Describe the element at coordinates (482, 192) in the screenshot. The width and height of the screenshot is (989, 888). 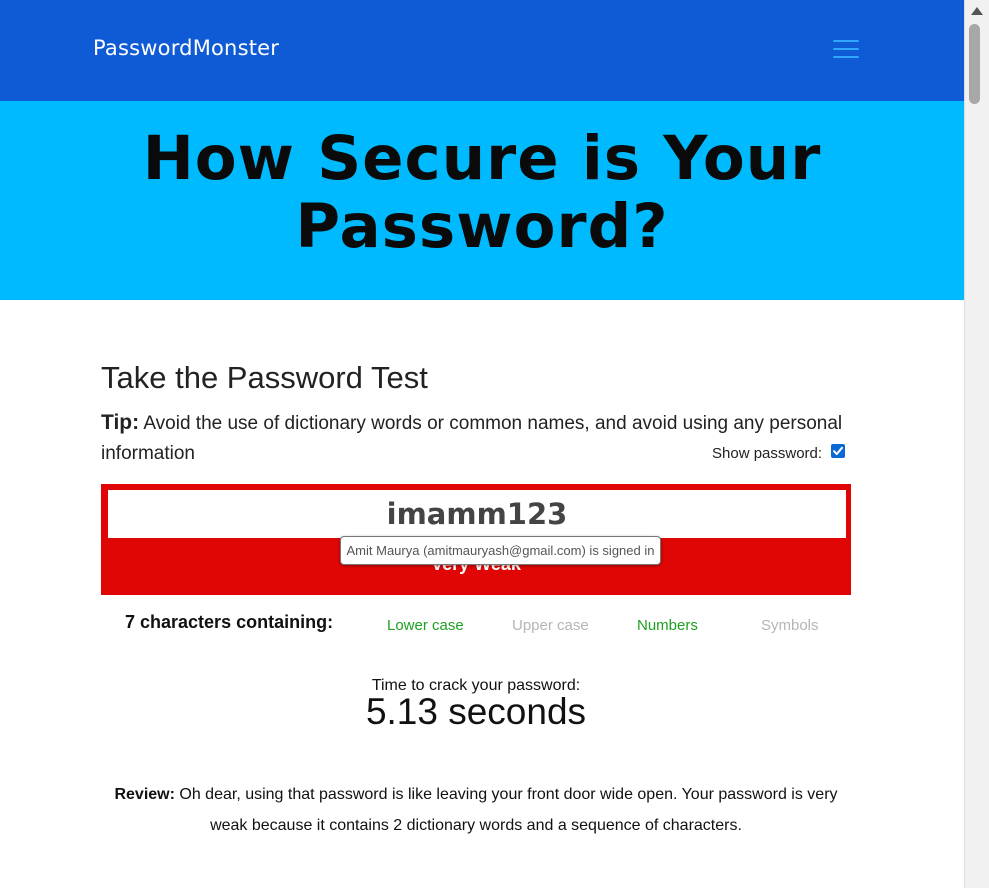
I see `hero-title: How Secure is Your Password?` at that location.